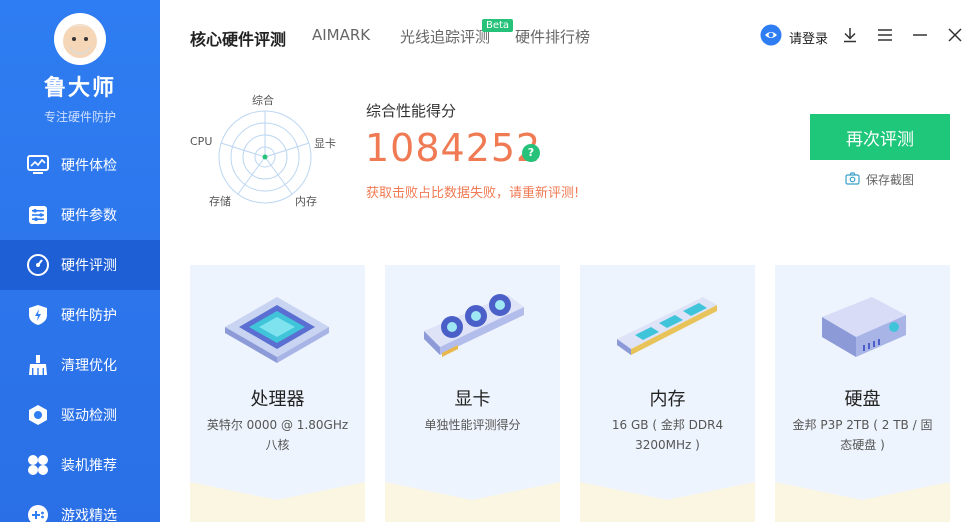 This screenshot has width=980, height=522. What do you see at coordinates (885, 35) in the screenshot?
I see `menu-icon` at bounding box center [885, 35].